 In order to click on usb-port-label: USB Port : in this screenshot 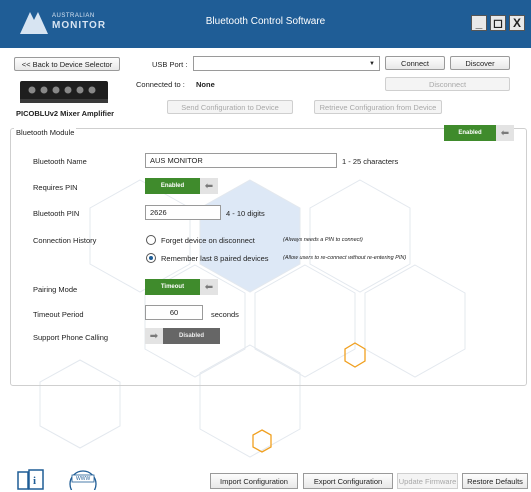, I will do `click(170, 64)`.